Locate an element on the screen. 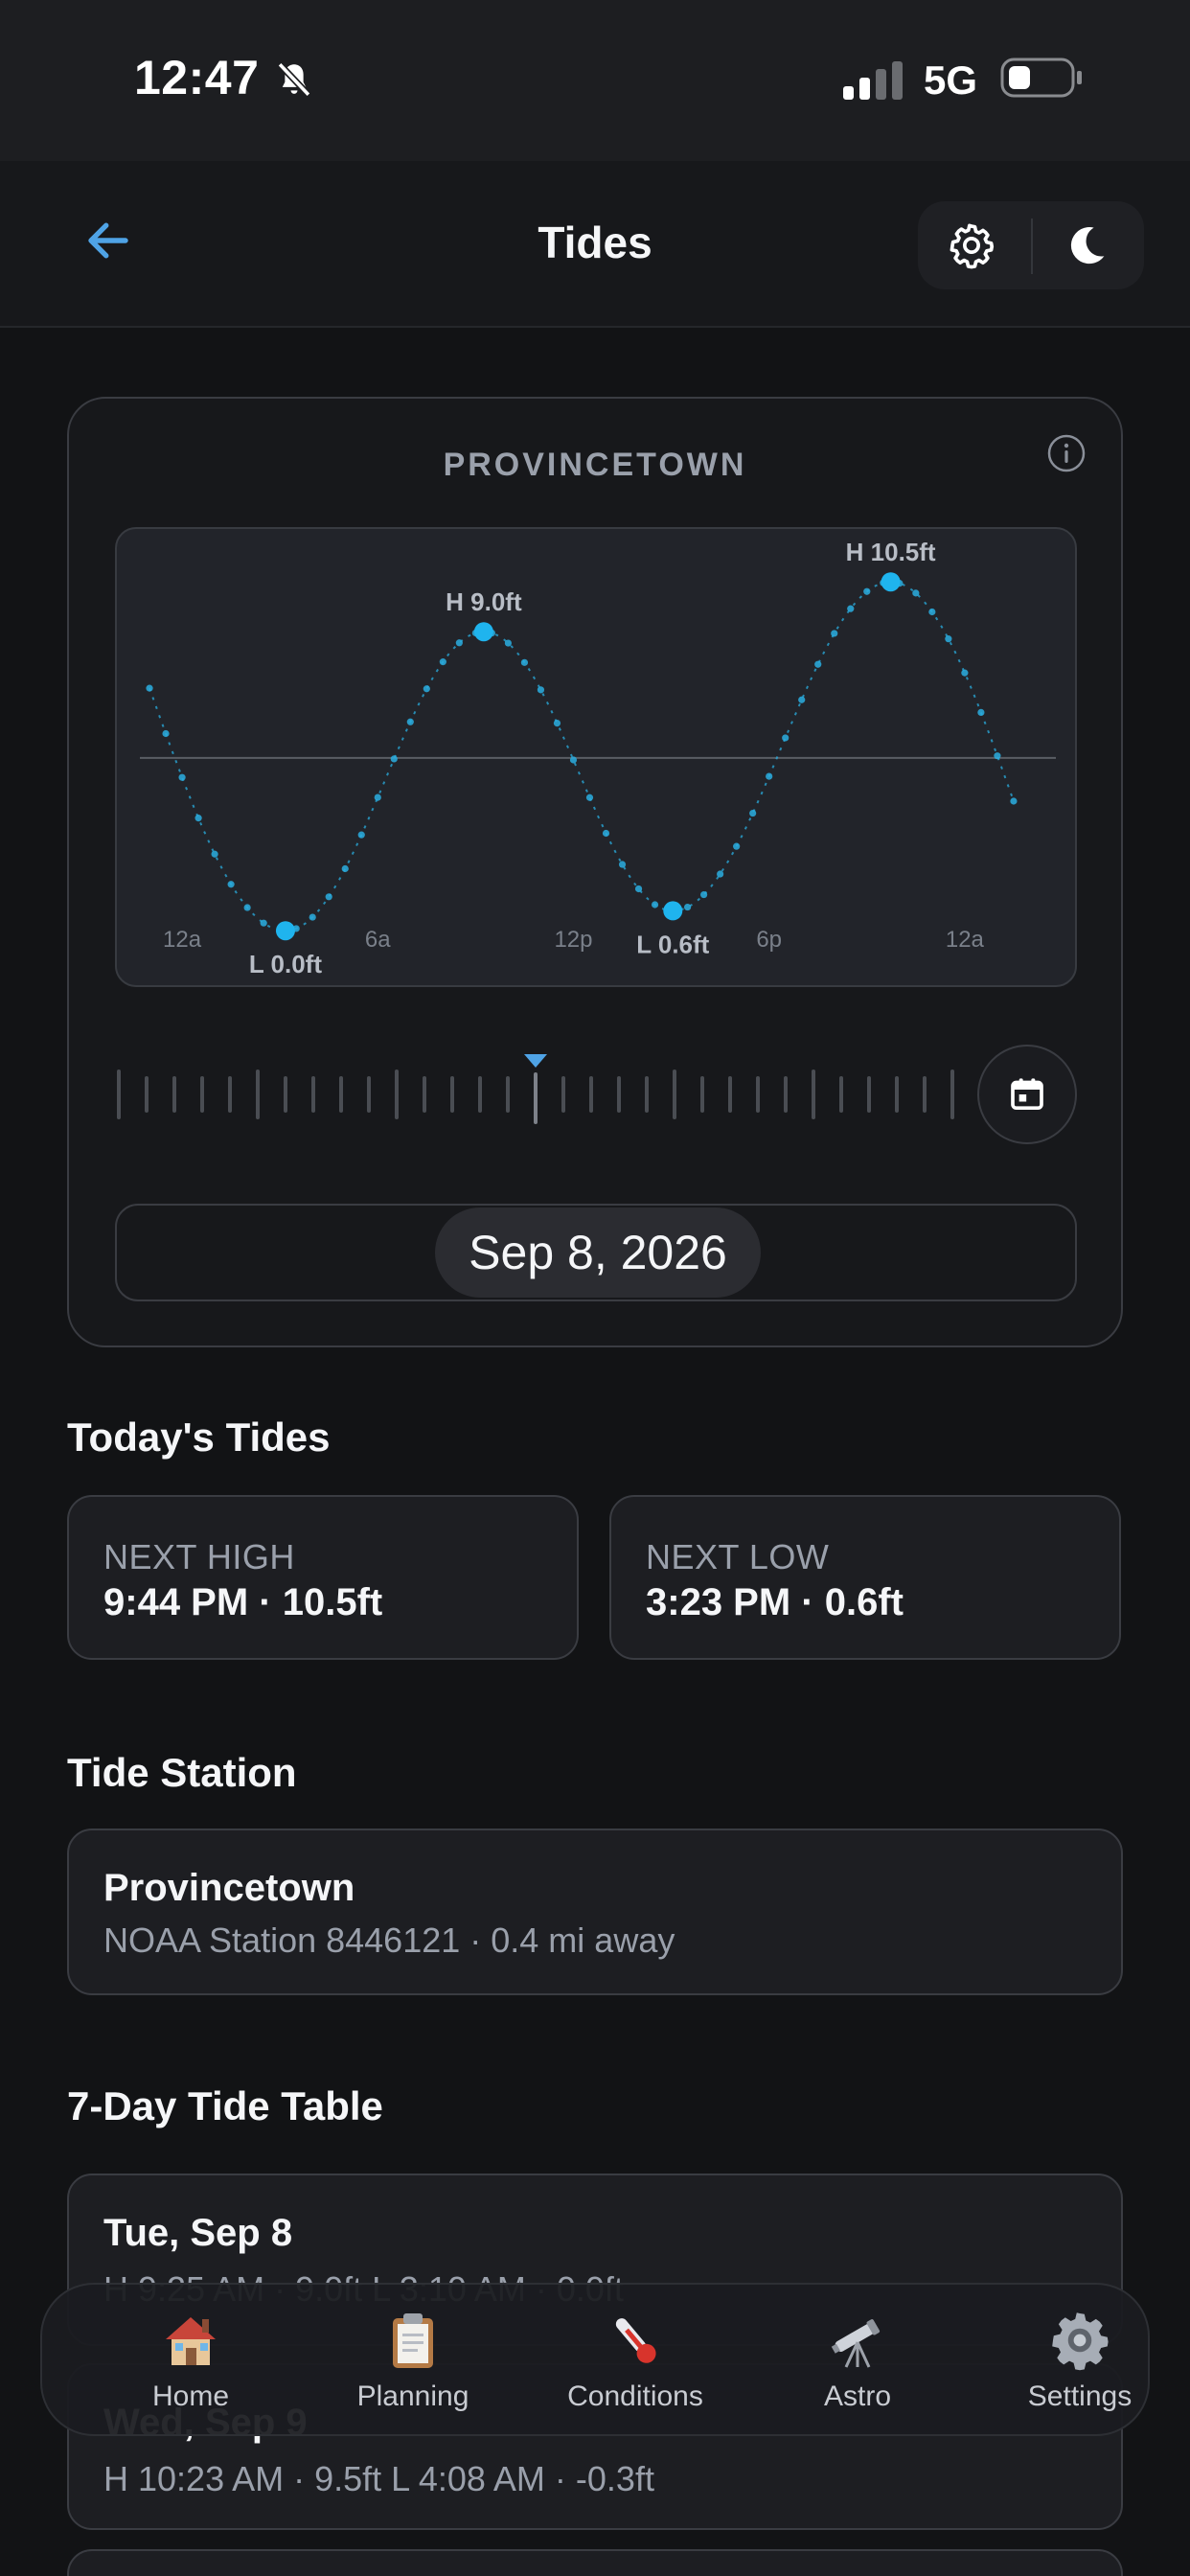 The image size is (1190, 2576). date-selector: Sep 8, 2026 is located at coordinates (596, 1252).